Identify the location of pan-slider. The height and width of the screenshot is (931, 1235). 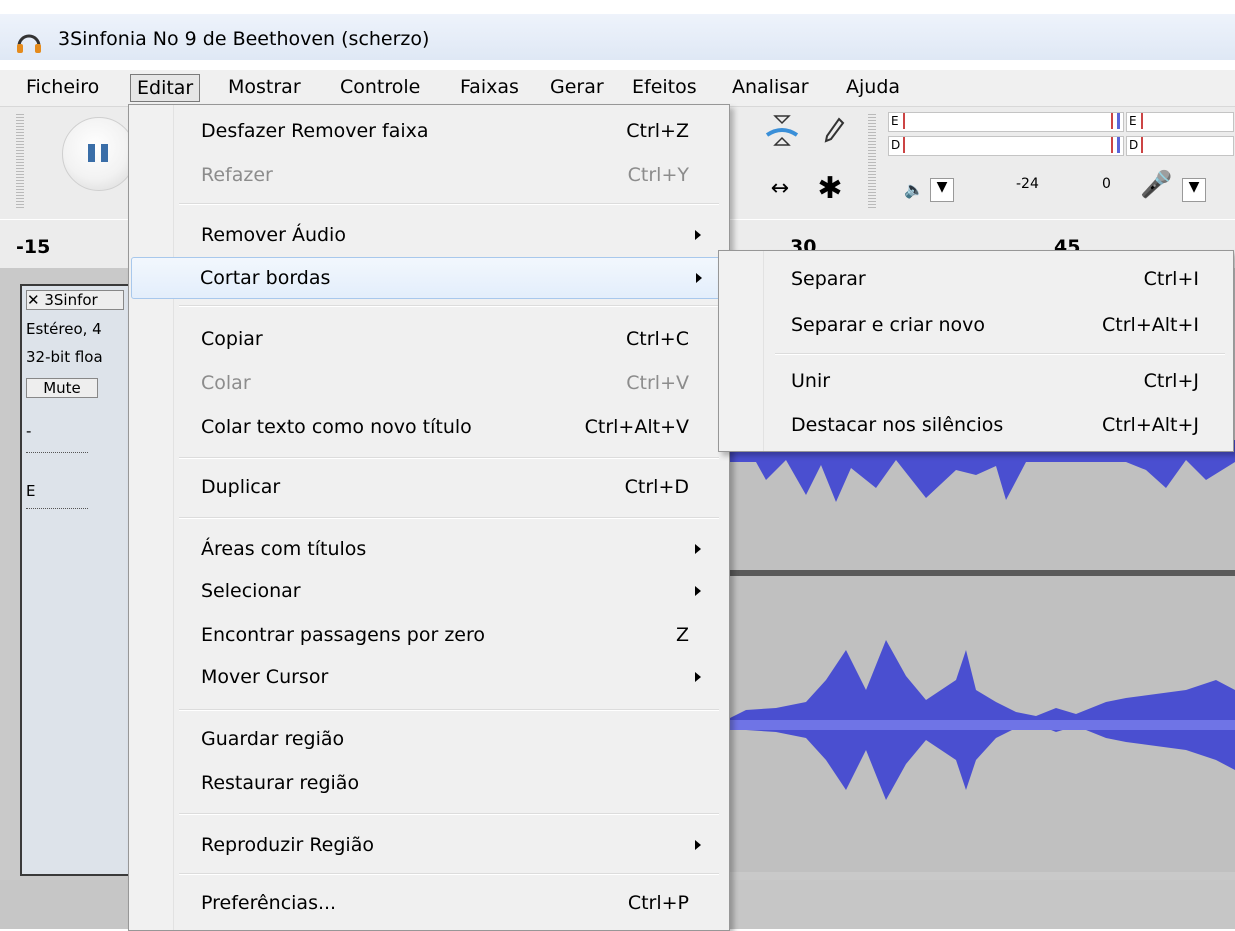
(57, 504).